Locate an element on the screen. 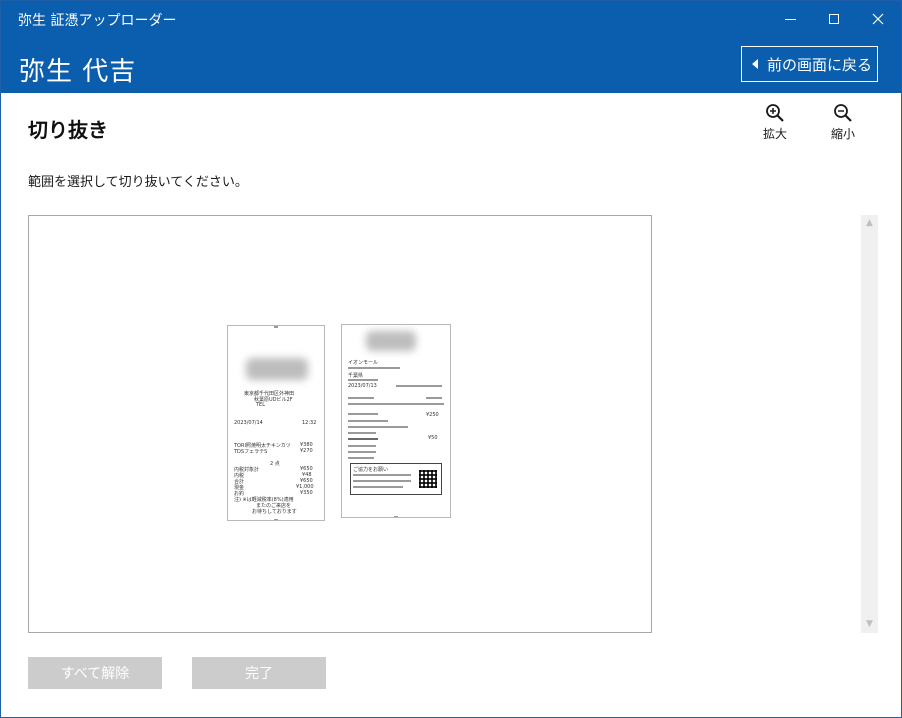  receipt-line: ¥270 is located at coordinates (306, 451).